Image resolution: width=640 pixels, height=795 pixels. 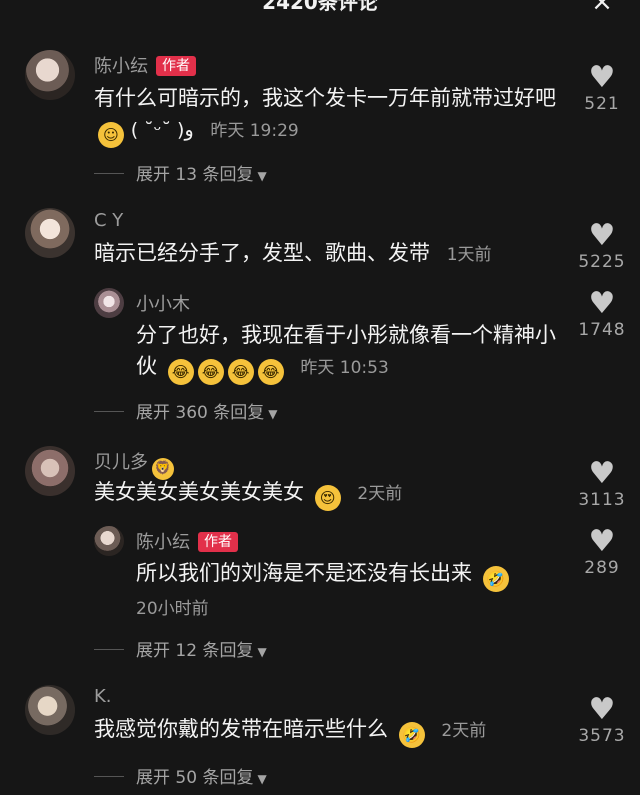 What do you see at coordinates (121, 462) in the screenshot?
I see `author-name: 贝儿多` at bounding box center [121, 462].